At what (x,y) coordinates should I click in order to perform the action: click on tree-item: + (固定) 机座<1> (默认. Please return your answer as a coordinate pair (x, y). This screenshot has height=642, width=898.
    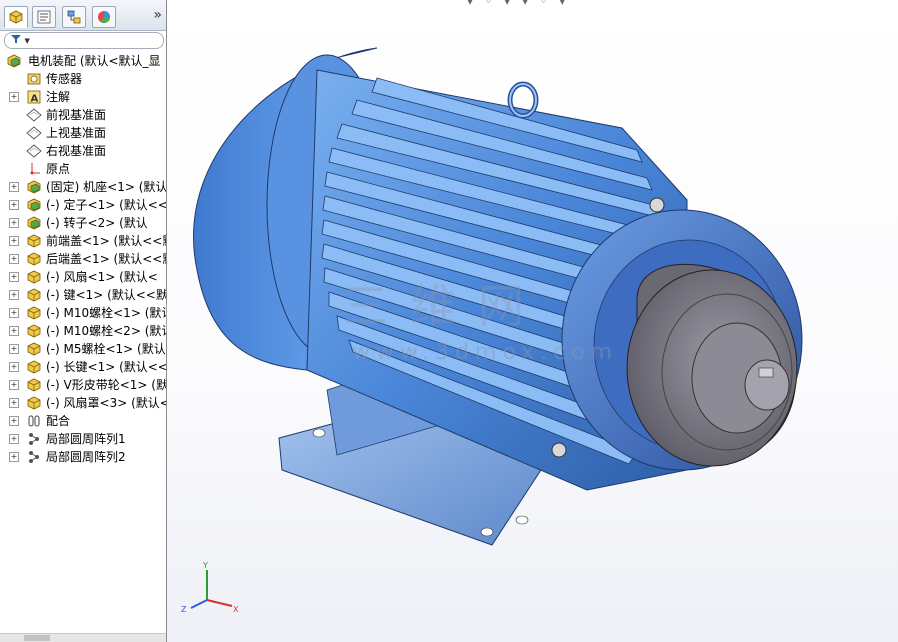
    Looking at the image, I should click on (83, 187).